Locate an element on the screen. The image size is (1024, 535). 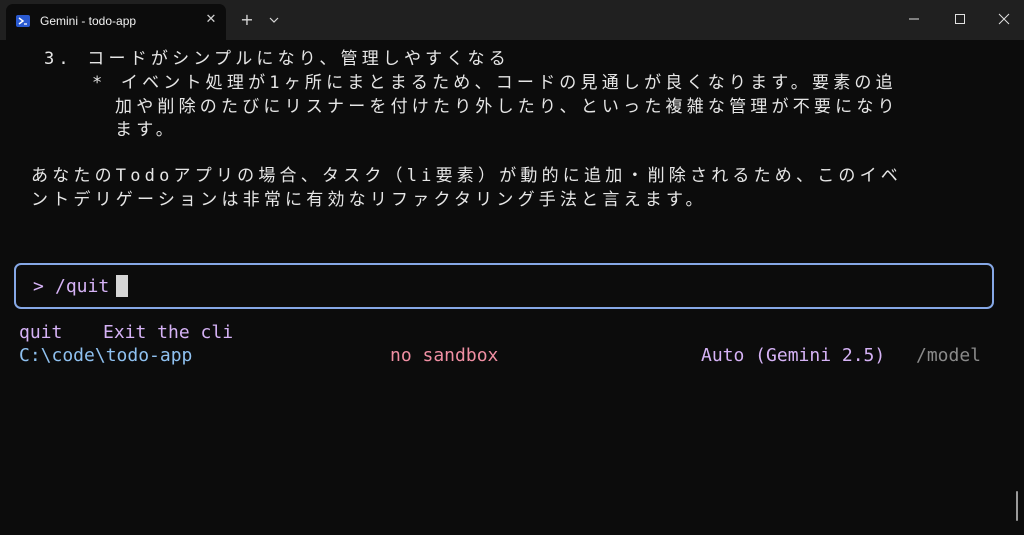
output-bullet-line: * イベント処理が1ヶ所にまとまるため、コードの見通しが良くなります。要素の追 is located at coordinates (494, 83).